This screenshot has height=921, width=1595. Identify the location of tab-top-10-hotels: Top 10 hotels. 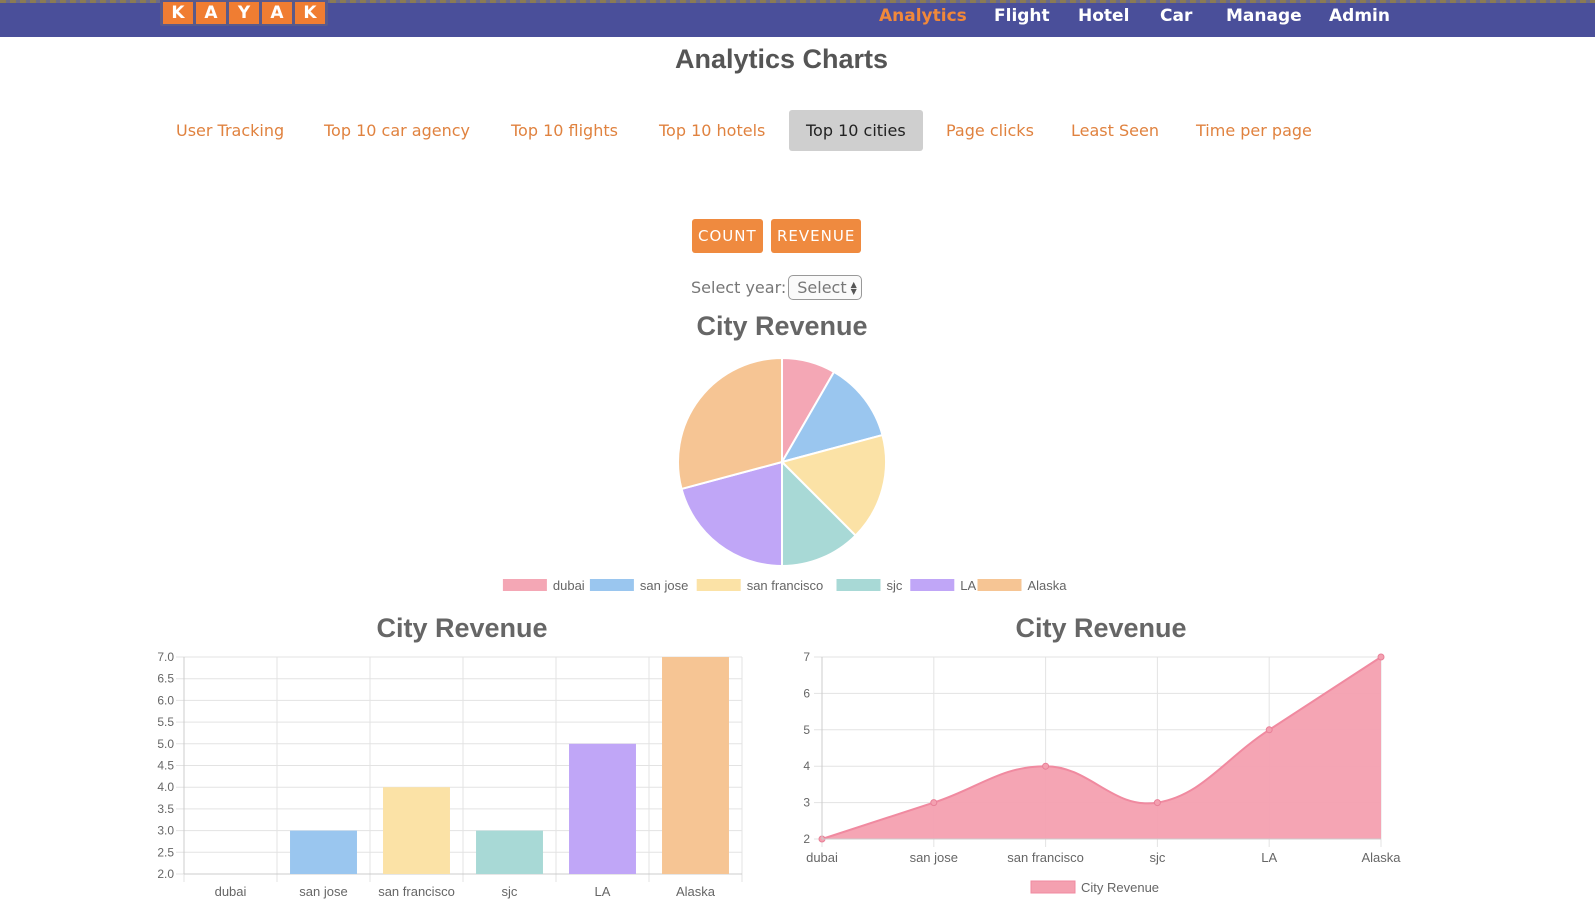
(712, 130).